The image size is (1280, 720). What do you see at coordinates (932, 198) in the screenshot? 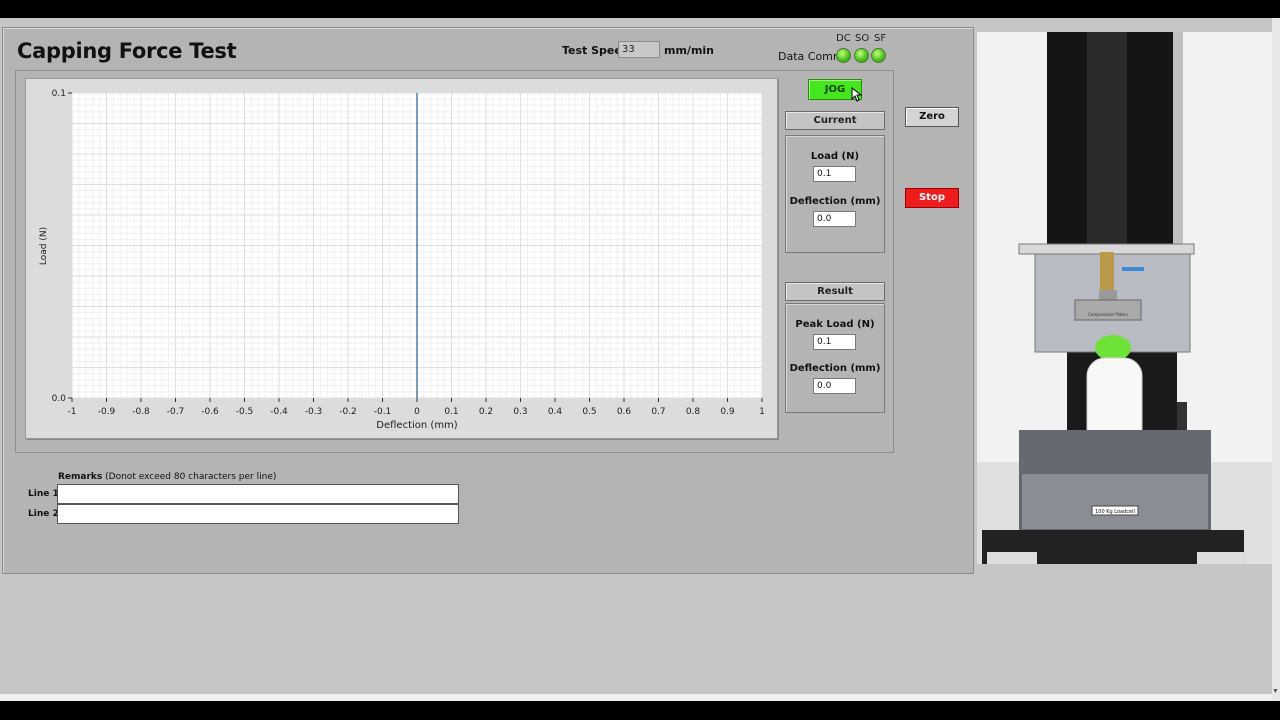
I see `stop-button: Stop` at bounding box center [932, 198].